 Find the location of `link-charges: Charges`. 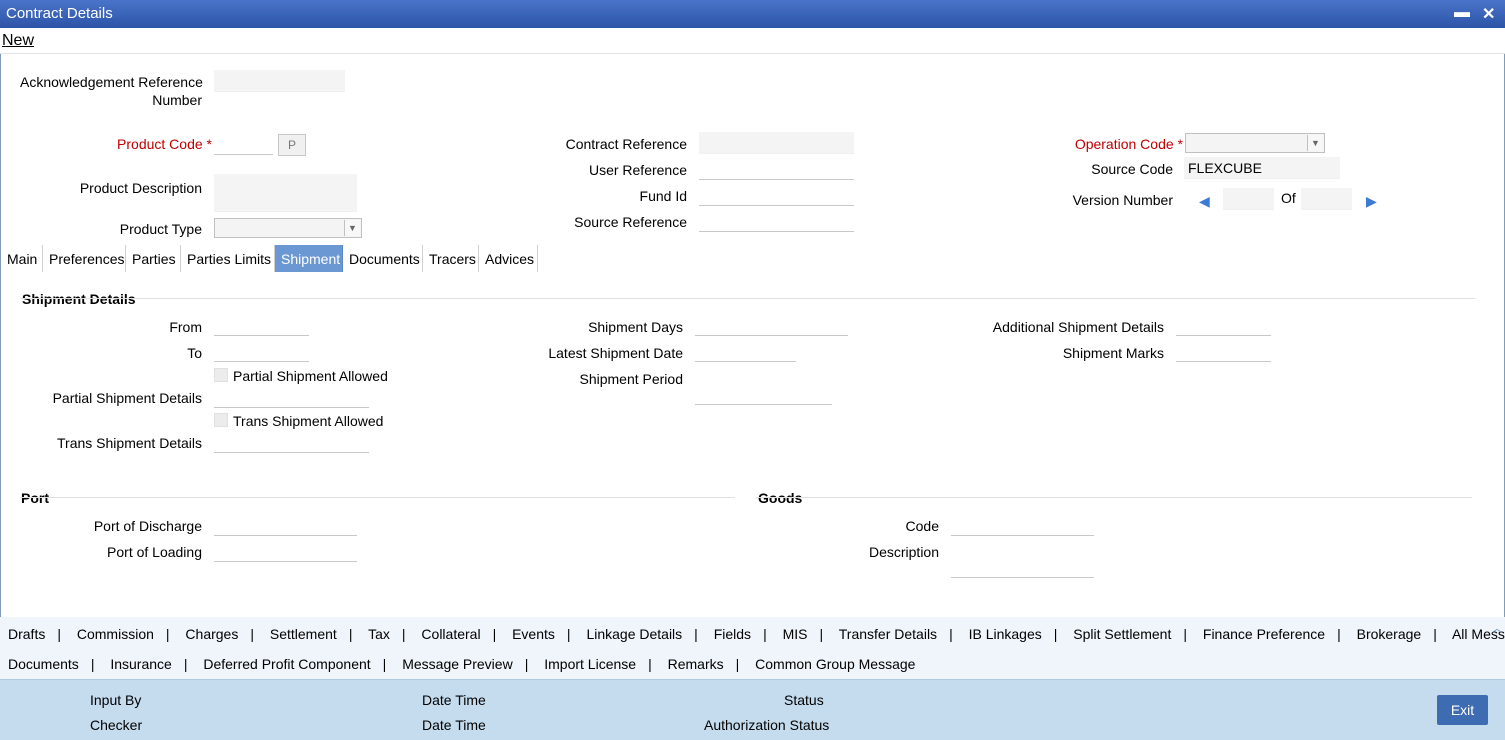

link-charges: Charges is located at coordinates (211, 634).